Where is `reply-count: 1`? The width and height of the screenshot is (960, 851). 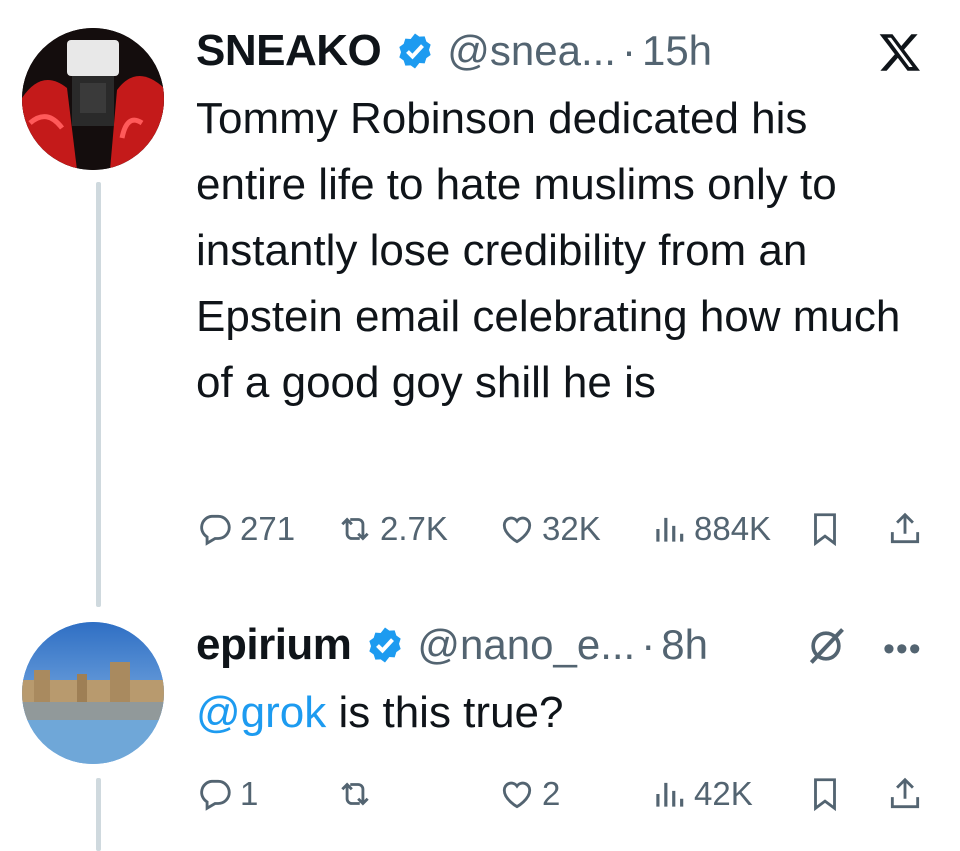
reply-count: 1 is located at coordinates (249, 793).